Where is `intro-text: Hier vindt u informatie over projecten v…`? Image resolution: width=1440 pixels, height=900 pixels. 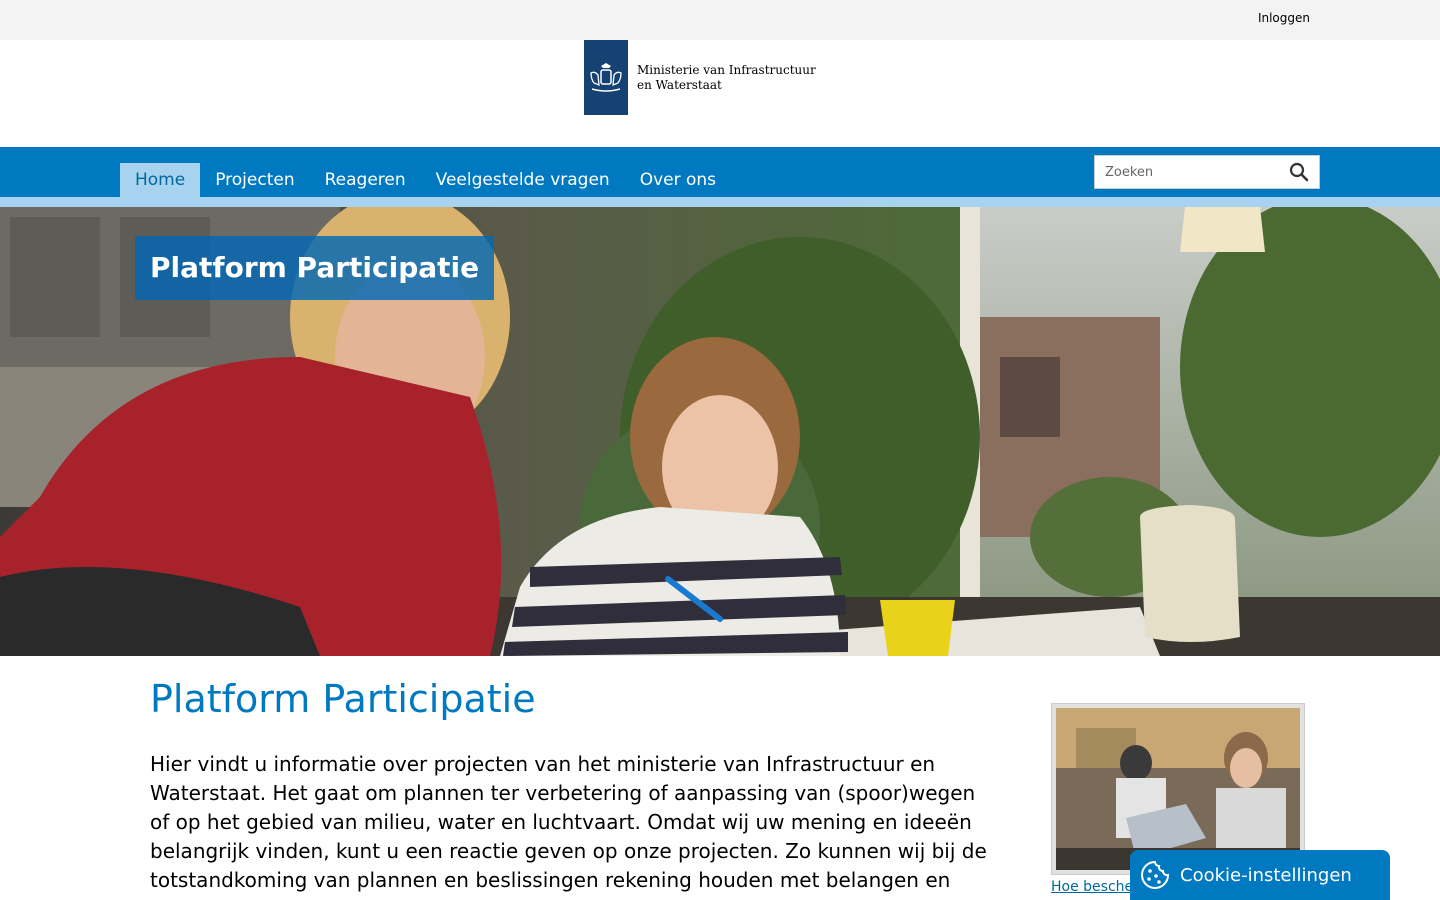
intro-text: Hier vindt u informatie over projecten v… is located at coordinates (568, 822).